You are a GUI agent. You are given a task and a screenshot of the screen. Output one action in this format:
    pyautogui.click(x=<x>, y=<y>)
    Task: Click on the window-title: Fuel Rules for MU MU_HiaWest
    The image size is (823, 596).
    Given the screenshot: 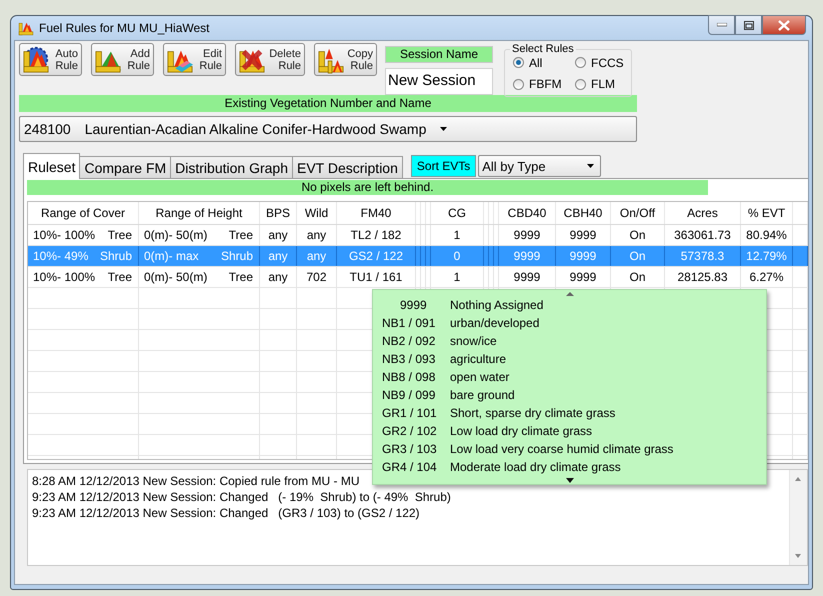 What is the action you would take?
    pyautogui.click(x=124, y=28)
    